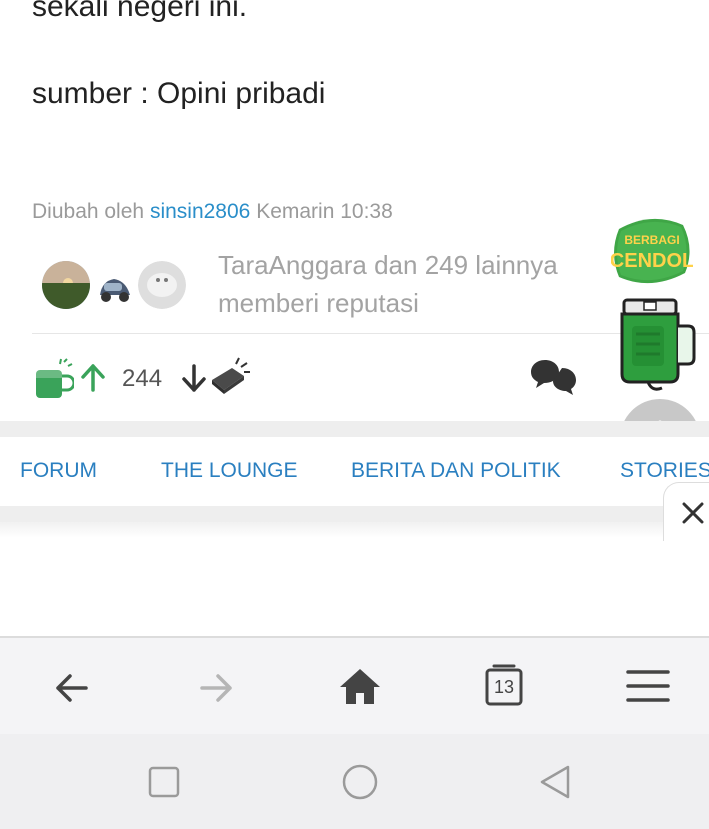  I want to click on divider, so click(370, 333).